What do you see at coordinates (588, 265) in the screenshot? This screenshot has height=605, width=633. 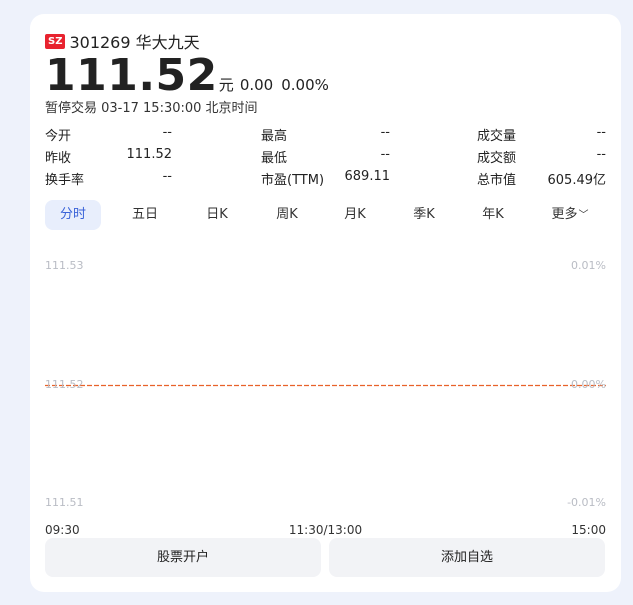 I see `y-axis-tick-right: 0.01%` at bounding box center [588, 265].